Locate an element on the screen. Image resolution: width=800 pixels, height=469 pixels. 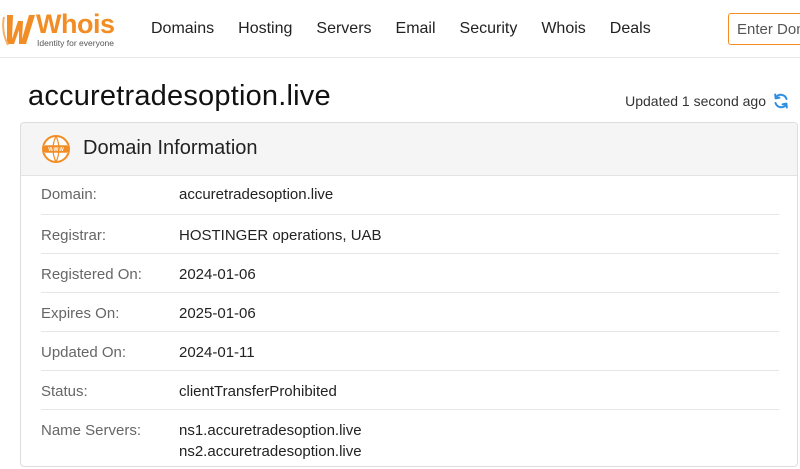
row-label: Domain: is located at coordinates (69, 194).